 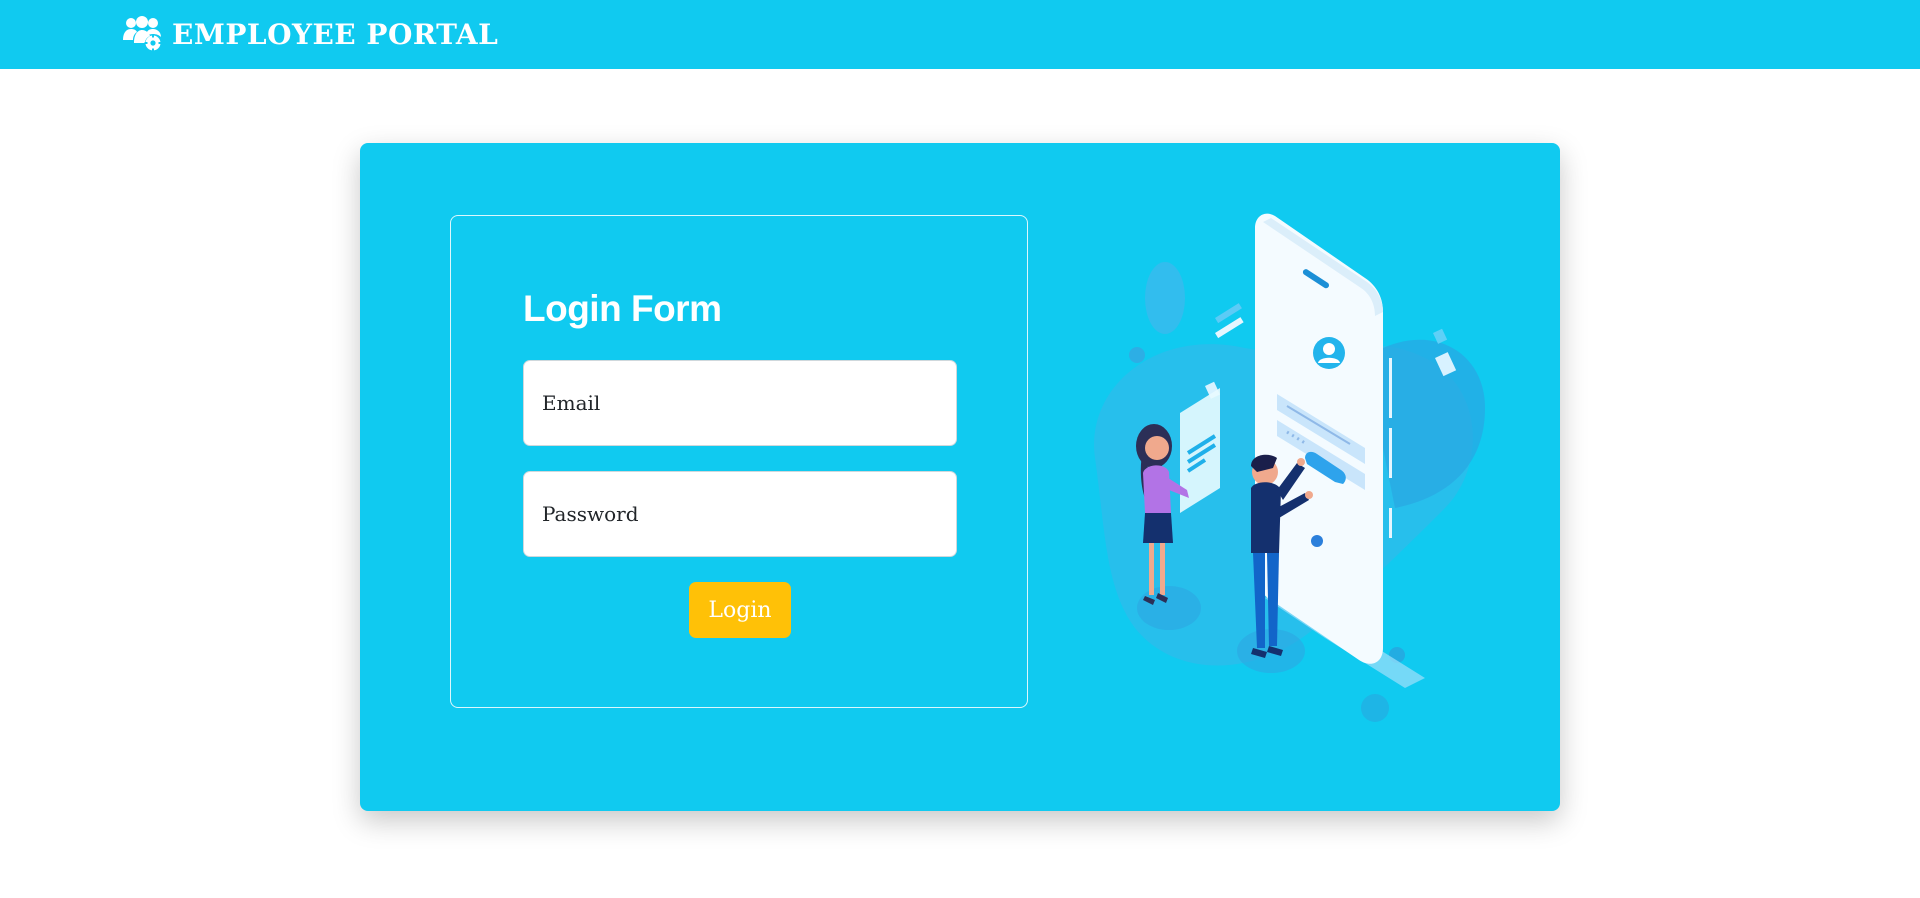 What do you see at coordinates (142, 34) in the screenshot?
I see `users-cog-icon` at bounding box center [142, 34].